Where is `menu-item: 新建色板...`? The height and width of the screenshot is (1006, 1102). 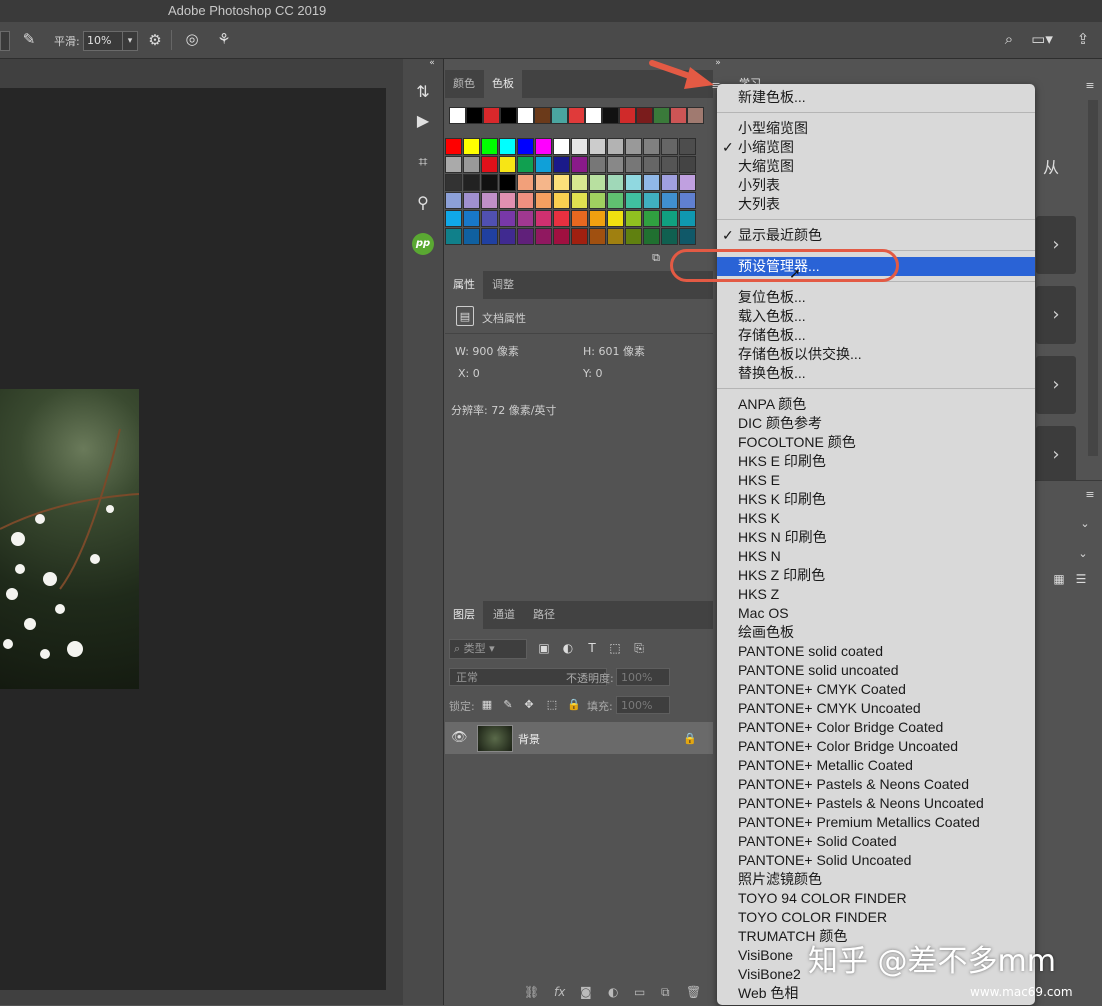
menu-item: 新建色板... is located at coordinates (772, 97).